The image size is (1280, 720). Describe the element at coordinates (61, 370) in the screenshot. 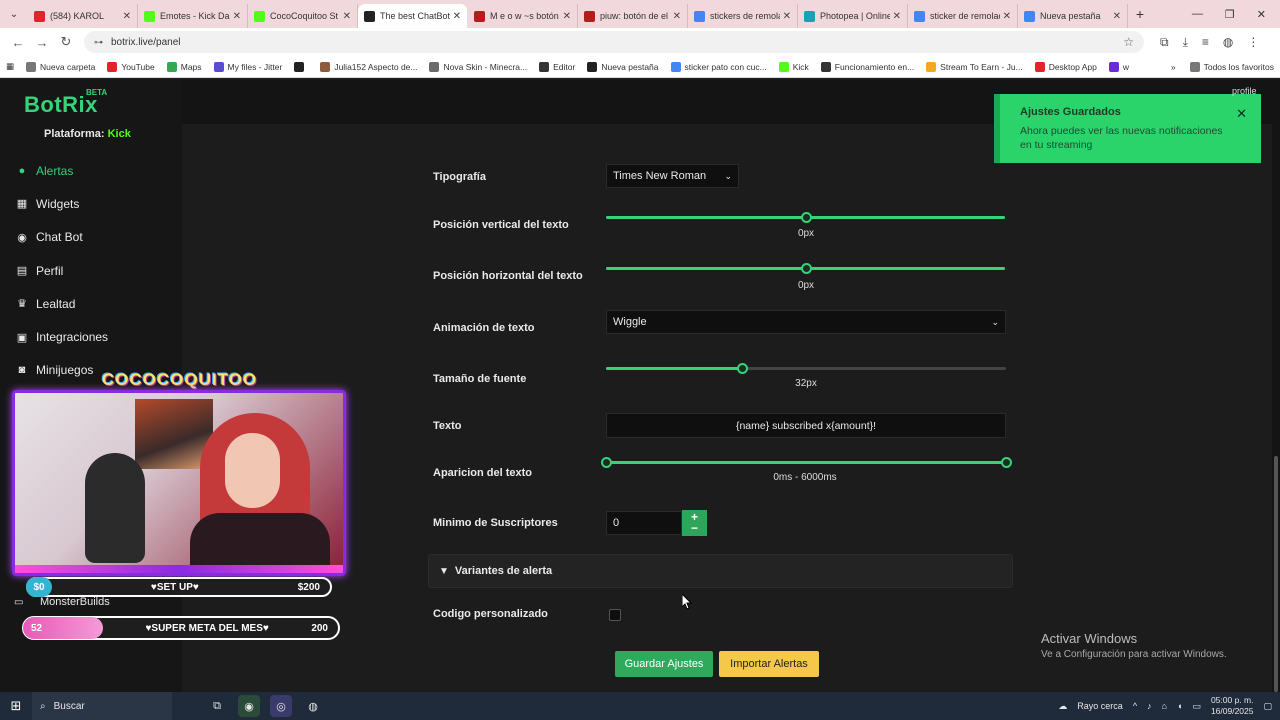

I see `sidebar-item-minijuegos: ◙ Minijuegos` at that location.